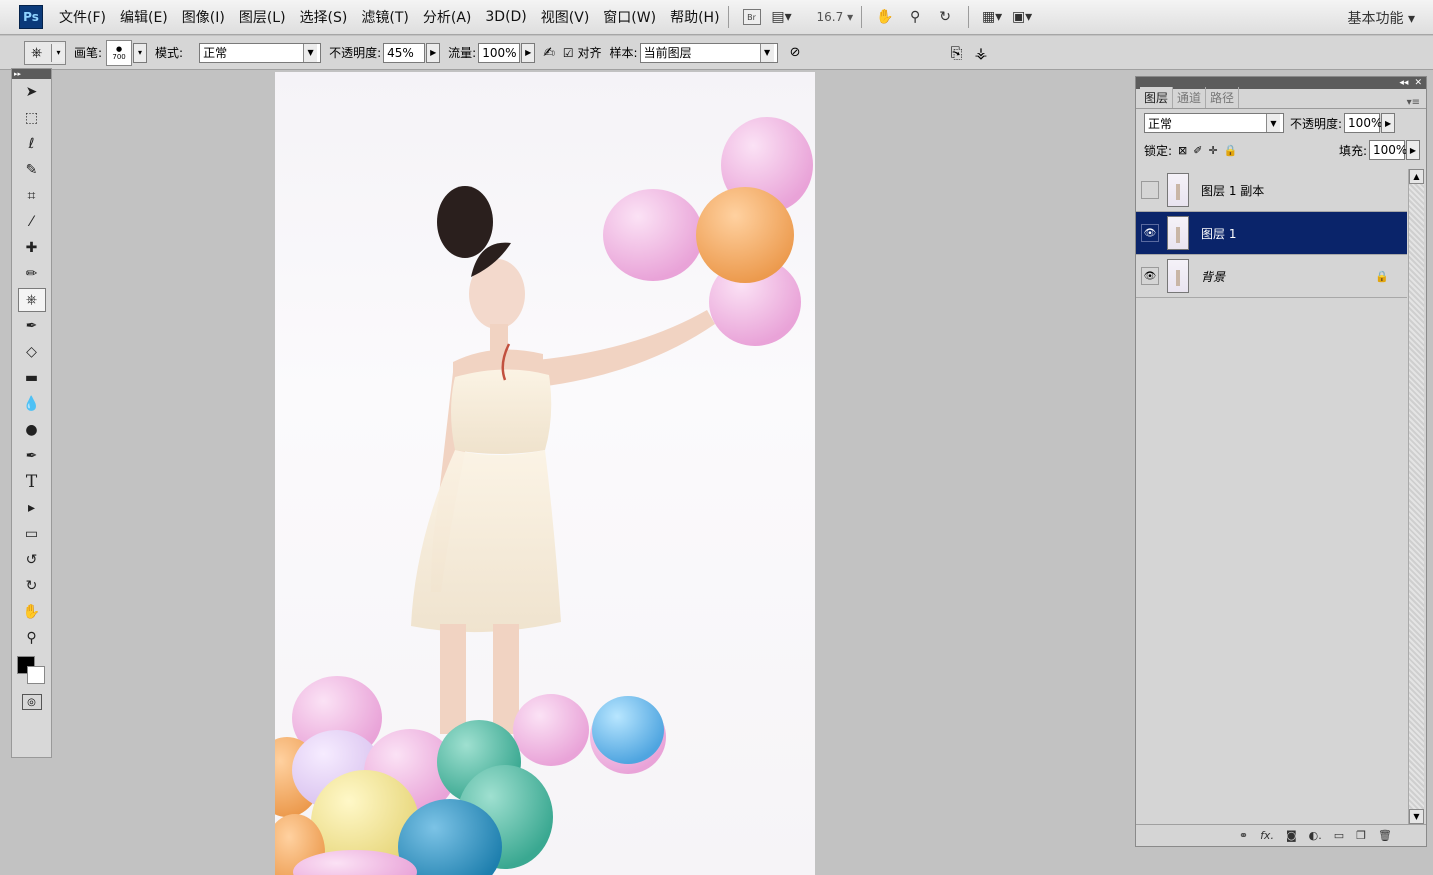 This screenshot has width=1433, height=875. What do you see at coordinates (203, 17) in the screenshot?
I see `menu-image: 图像(I)` at bounding box center [203, 17].